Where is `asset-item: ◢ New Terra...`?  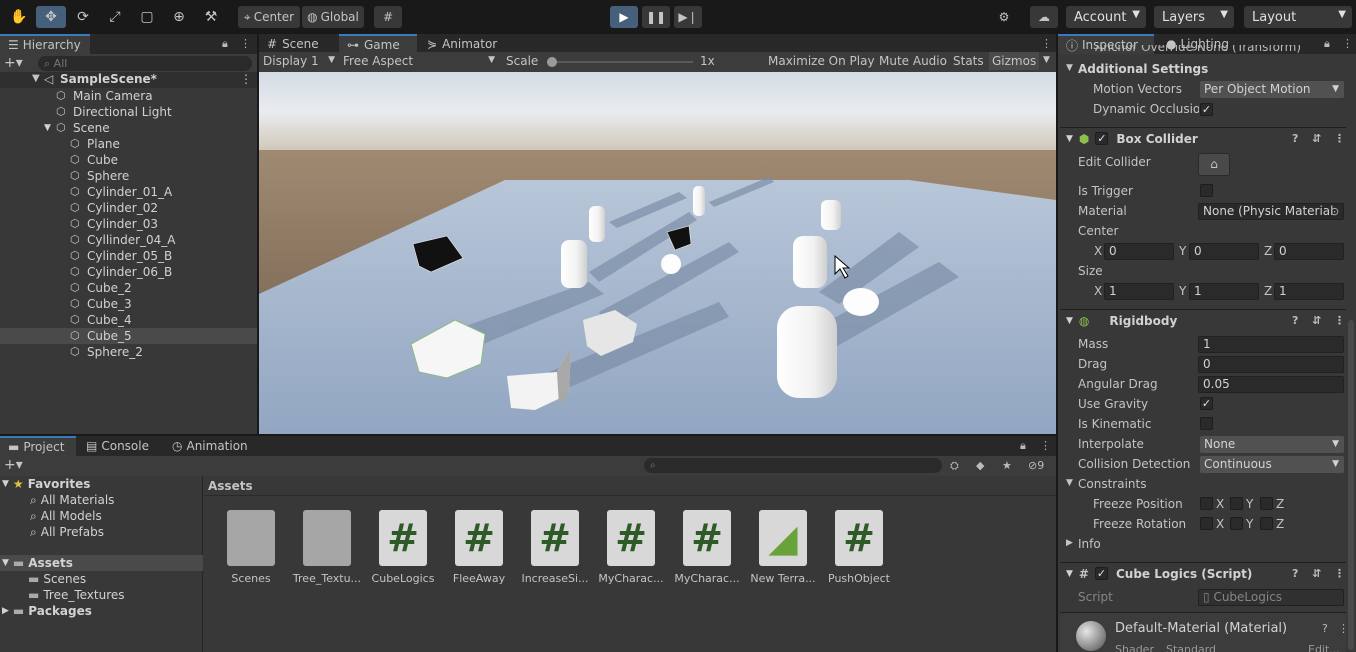 asset-item: ◢ New Terra... is located at coordinates (783, 547).